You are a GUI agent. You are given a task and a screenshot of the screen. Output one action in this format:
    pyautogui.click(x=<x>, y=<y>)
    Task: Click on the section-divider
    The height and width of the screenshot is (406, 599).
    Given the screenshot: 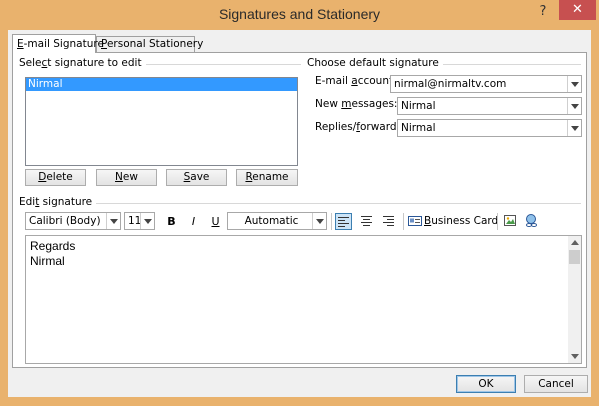 What is the action you would take?
    pyautogui.click(x=301, y=203)
    